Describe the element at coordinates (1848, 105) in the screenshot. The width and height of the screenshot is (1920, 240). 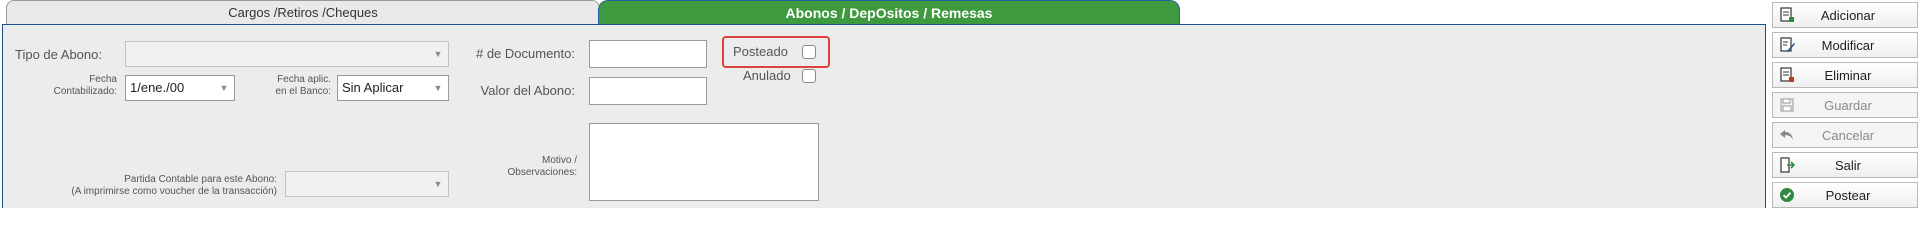
I see `guardar-label: Guardar` at that location.